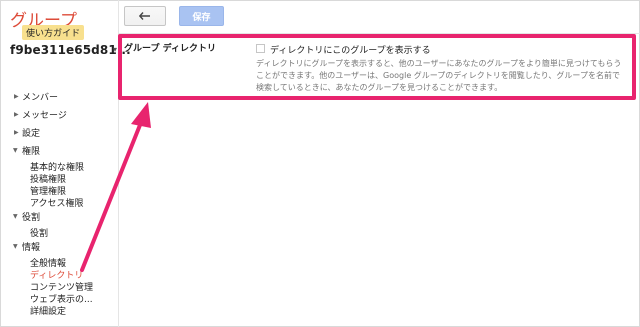  Describe the element at coordinates (57, 202) in the screenshot. I see `sidebar-subitem-access-permissions: アクセス権限` at that location.